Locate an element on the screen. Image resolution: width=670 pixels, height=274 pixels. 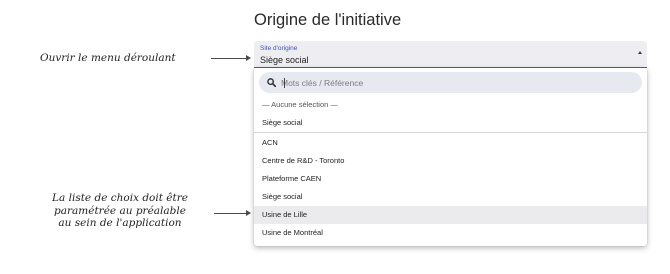
caret-up-icon is located at coordinates (640, 52).